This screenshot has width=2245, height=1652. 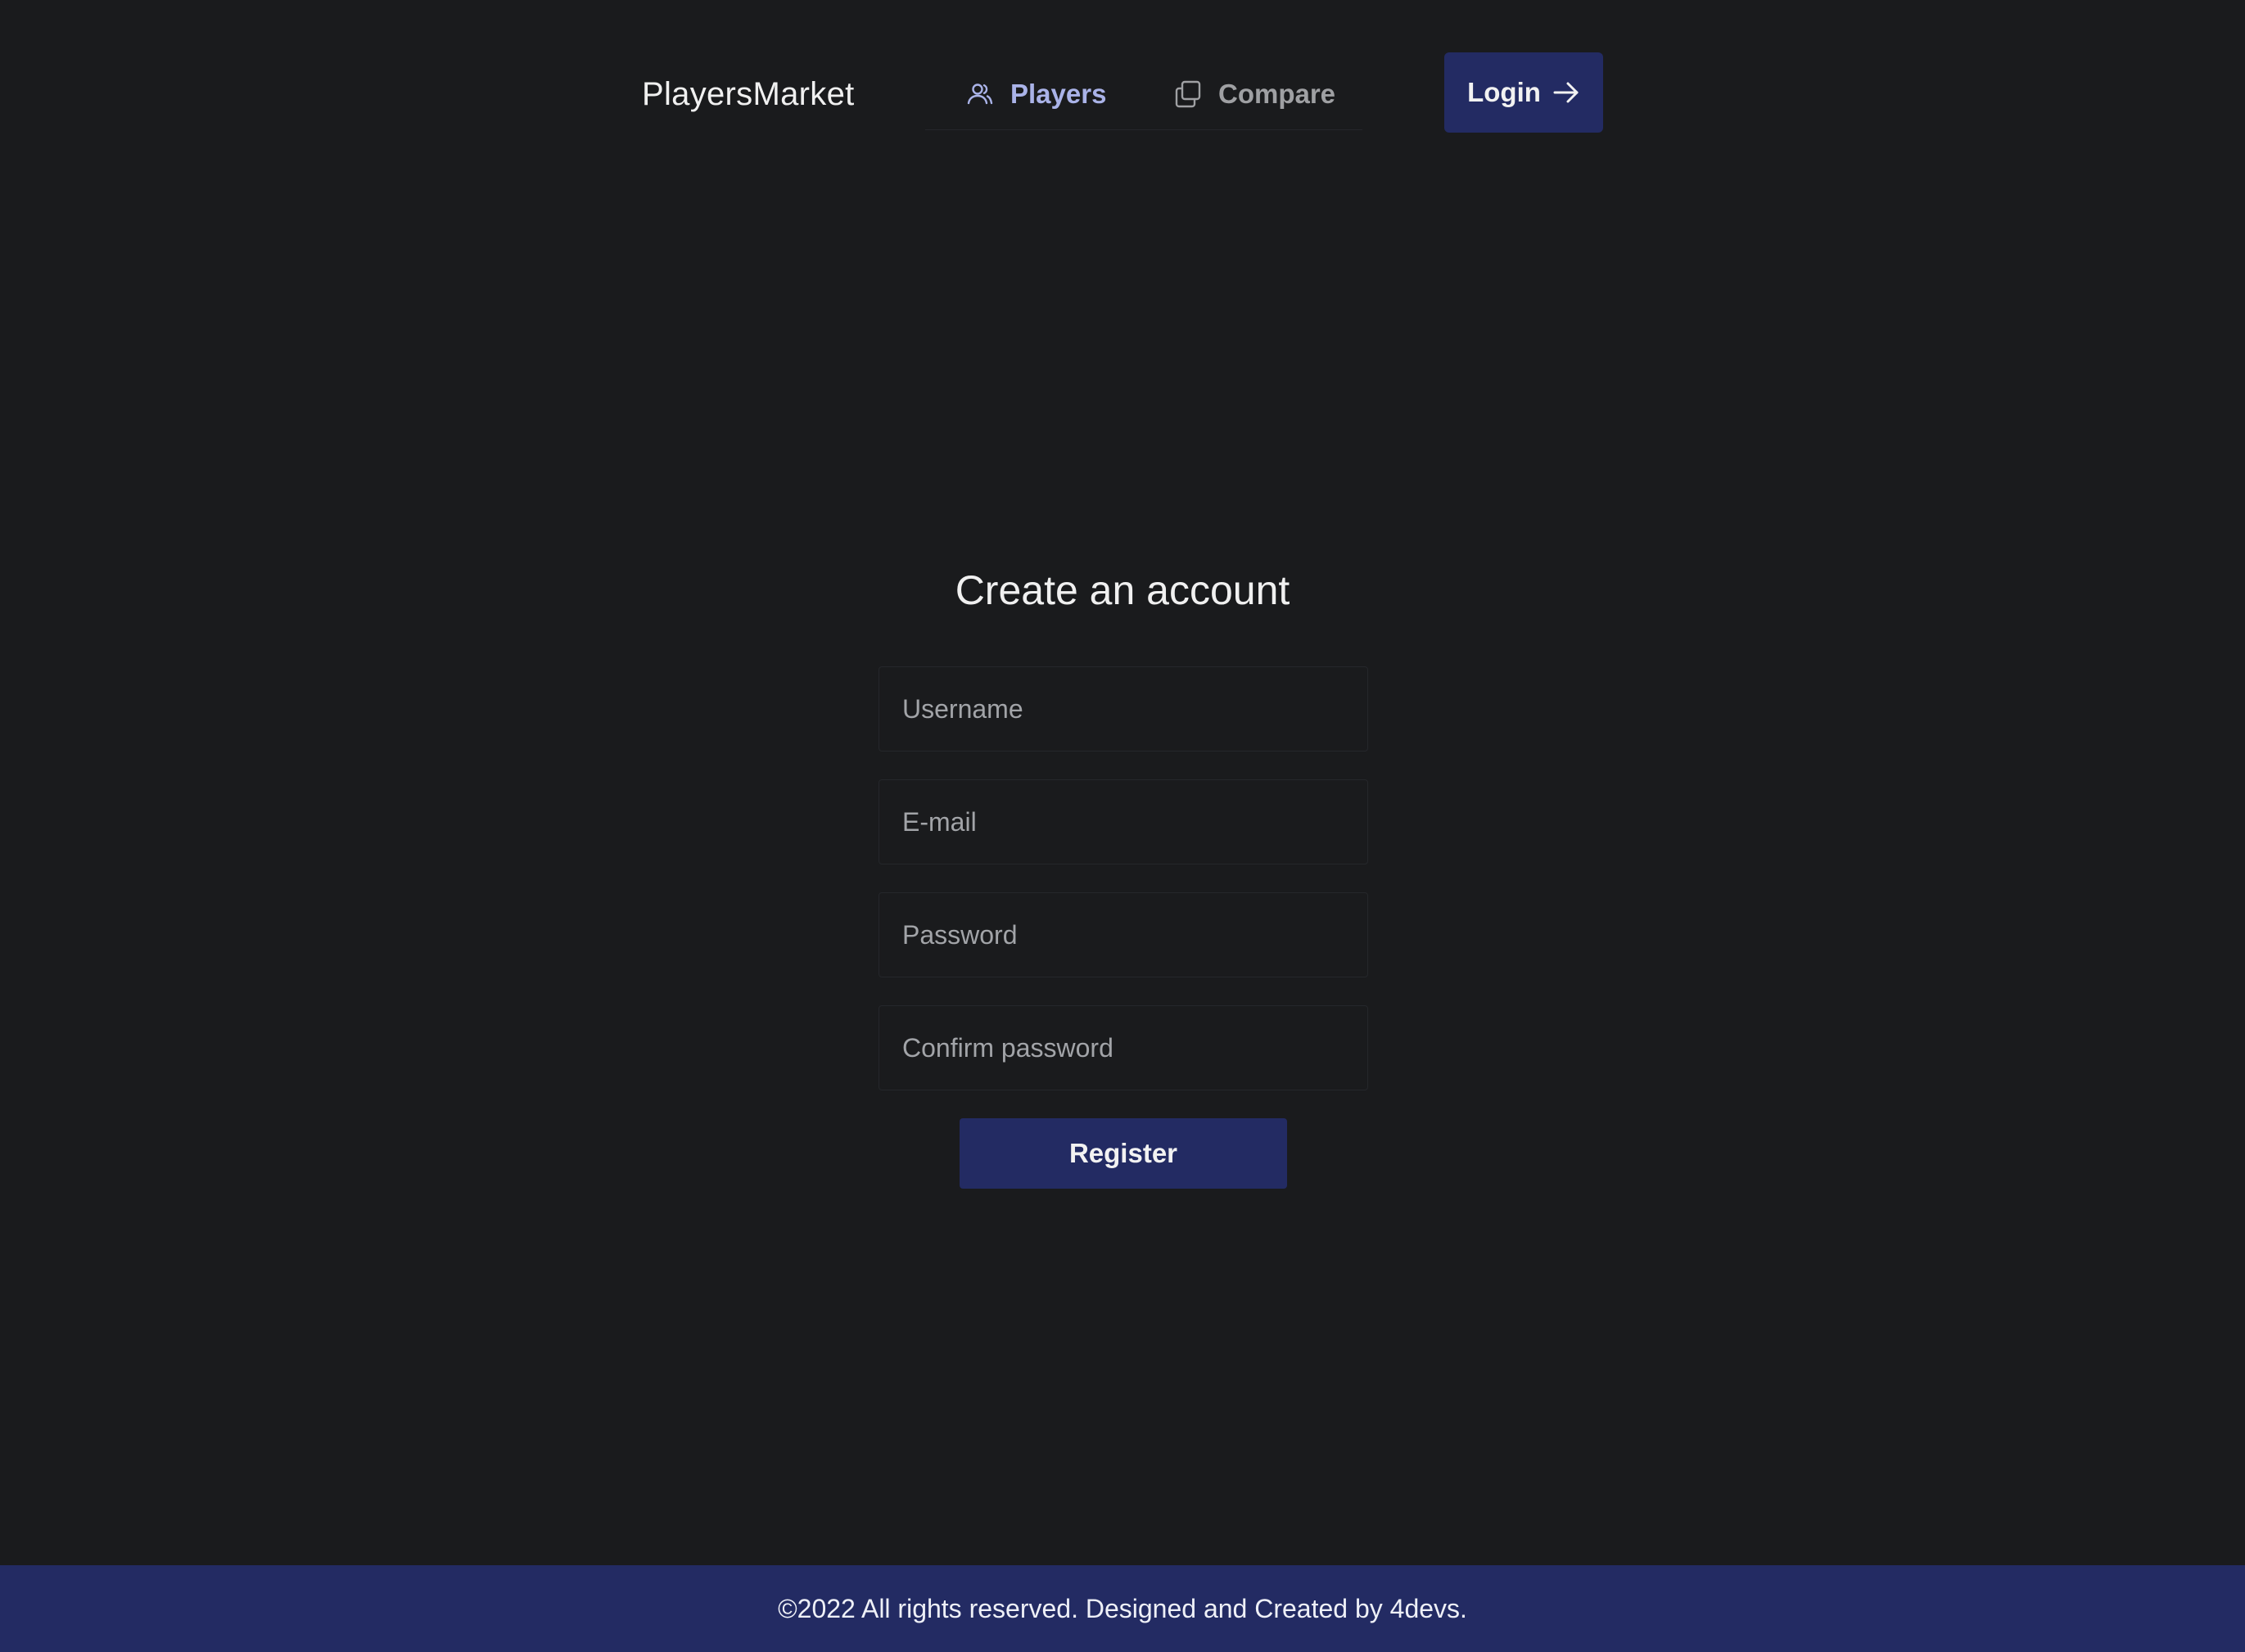 I want to click on password-input, so click(x=1123, y=934).